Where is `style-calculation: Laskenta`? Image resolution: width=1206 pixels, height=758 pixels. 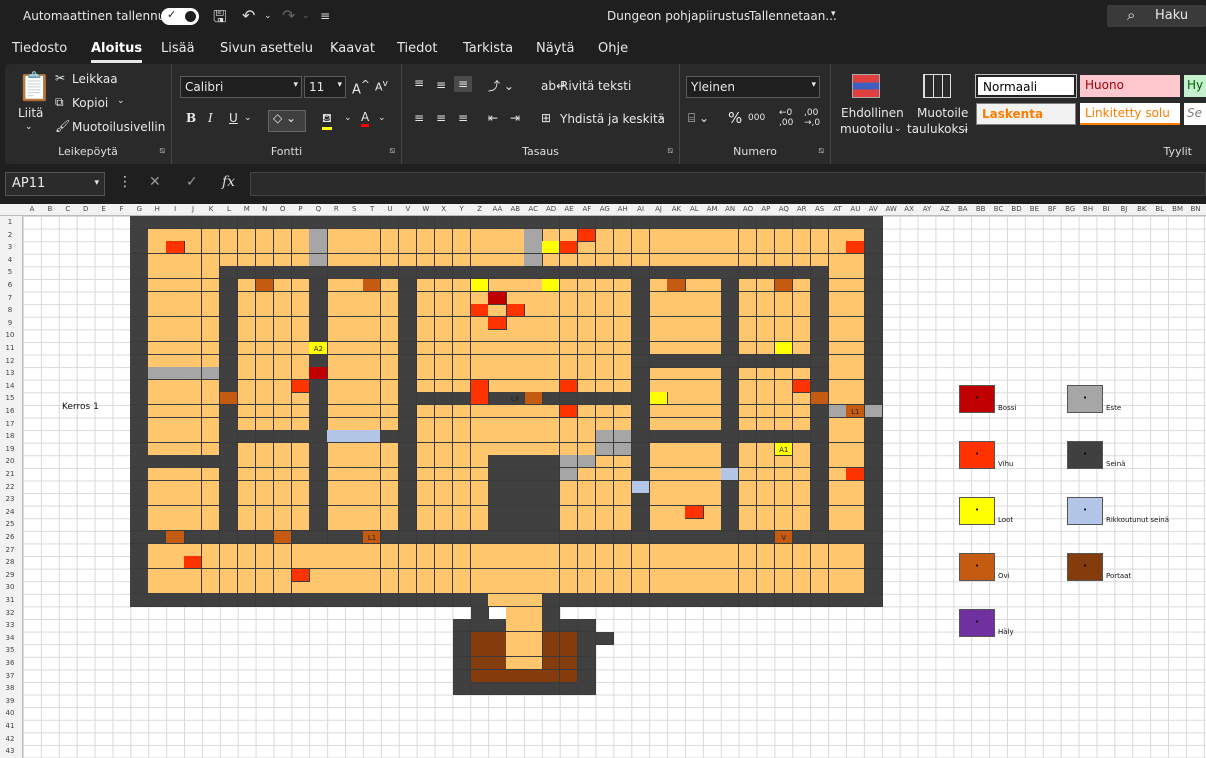 style-calculation: Laskenta is located at coordinates (1026, 114).